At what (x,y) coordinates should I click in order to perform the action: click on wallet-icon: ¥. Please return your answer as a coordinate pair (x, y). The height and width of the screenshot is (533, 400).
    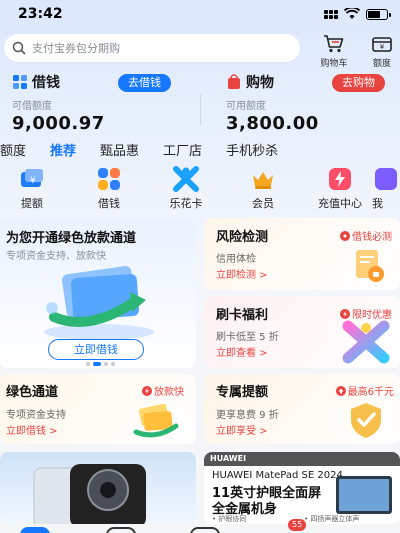
    Looking at the image, I should click on (382, 44).